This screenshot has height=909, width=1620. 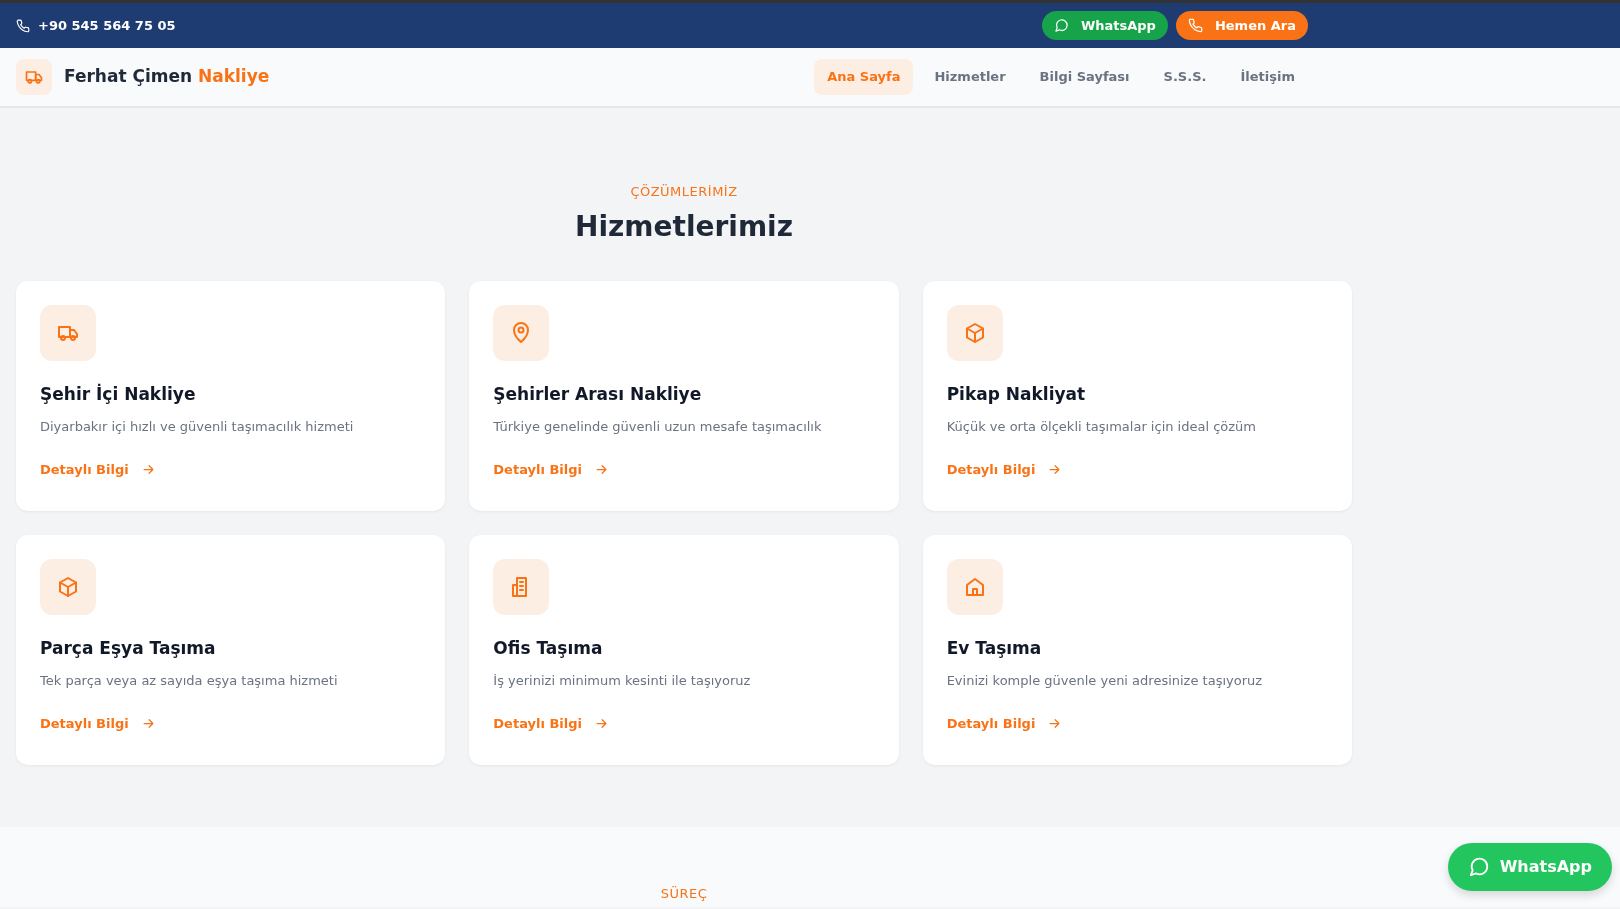 I want to click on section-eyebrow: ÇÖZÜMLERİMİZ, so click(x=684, y=192).